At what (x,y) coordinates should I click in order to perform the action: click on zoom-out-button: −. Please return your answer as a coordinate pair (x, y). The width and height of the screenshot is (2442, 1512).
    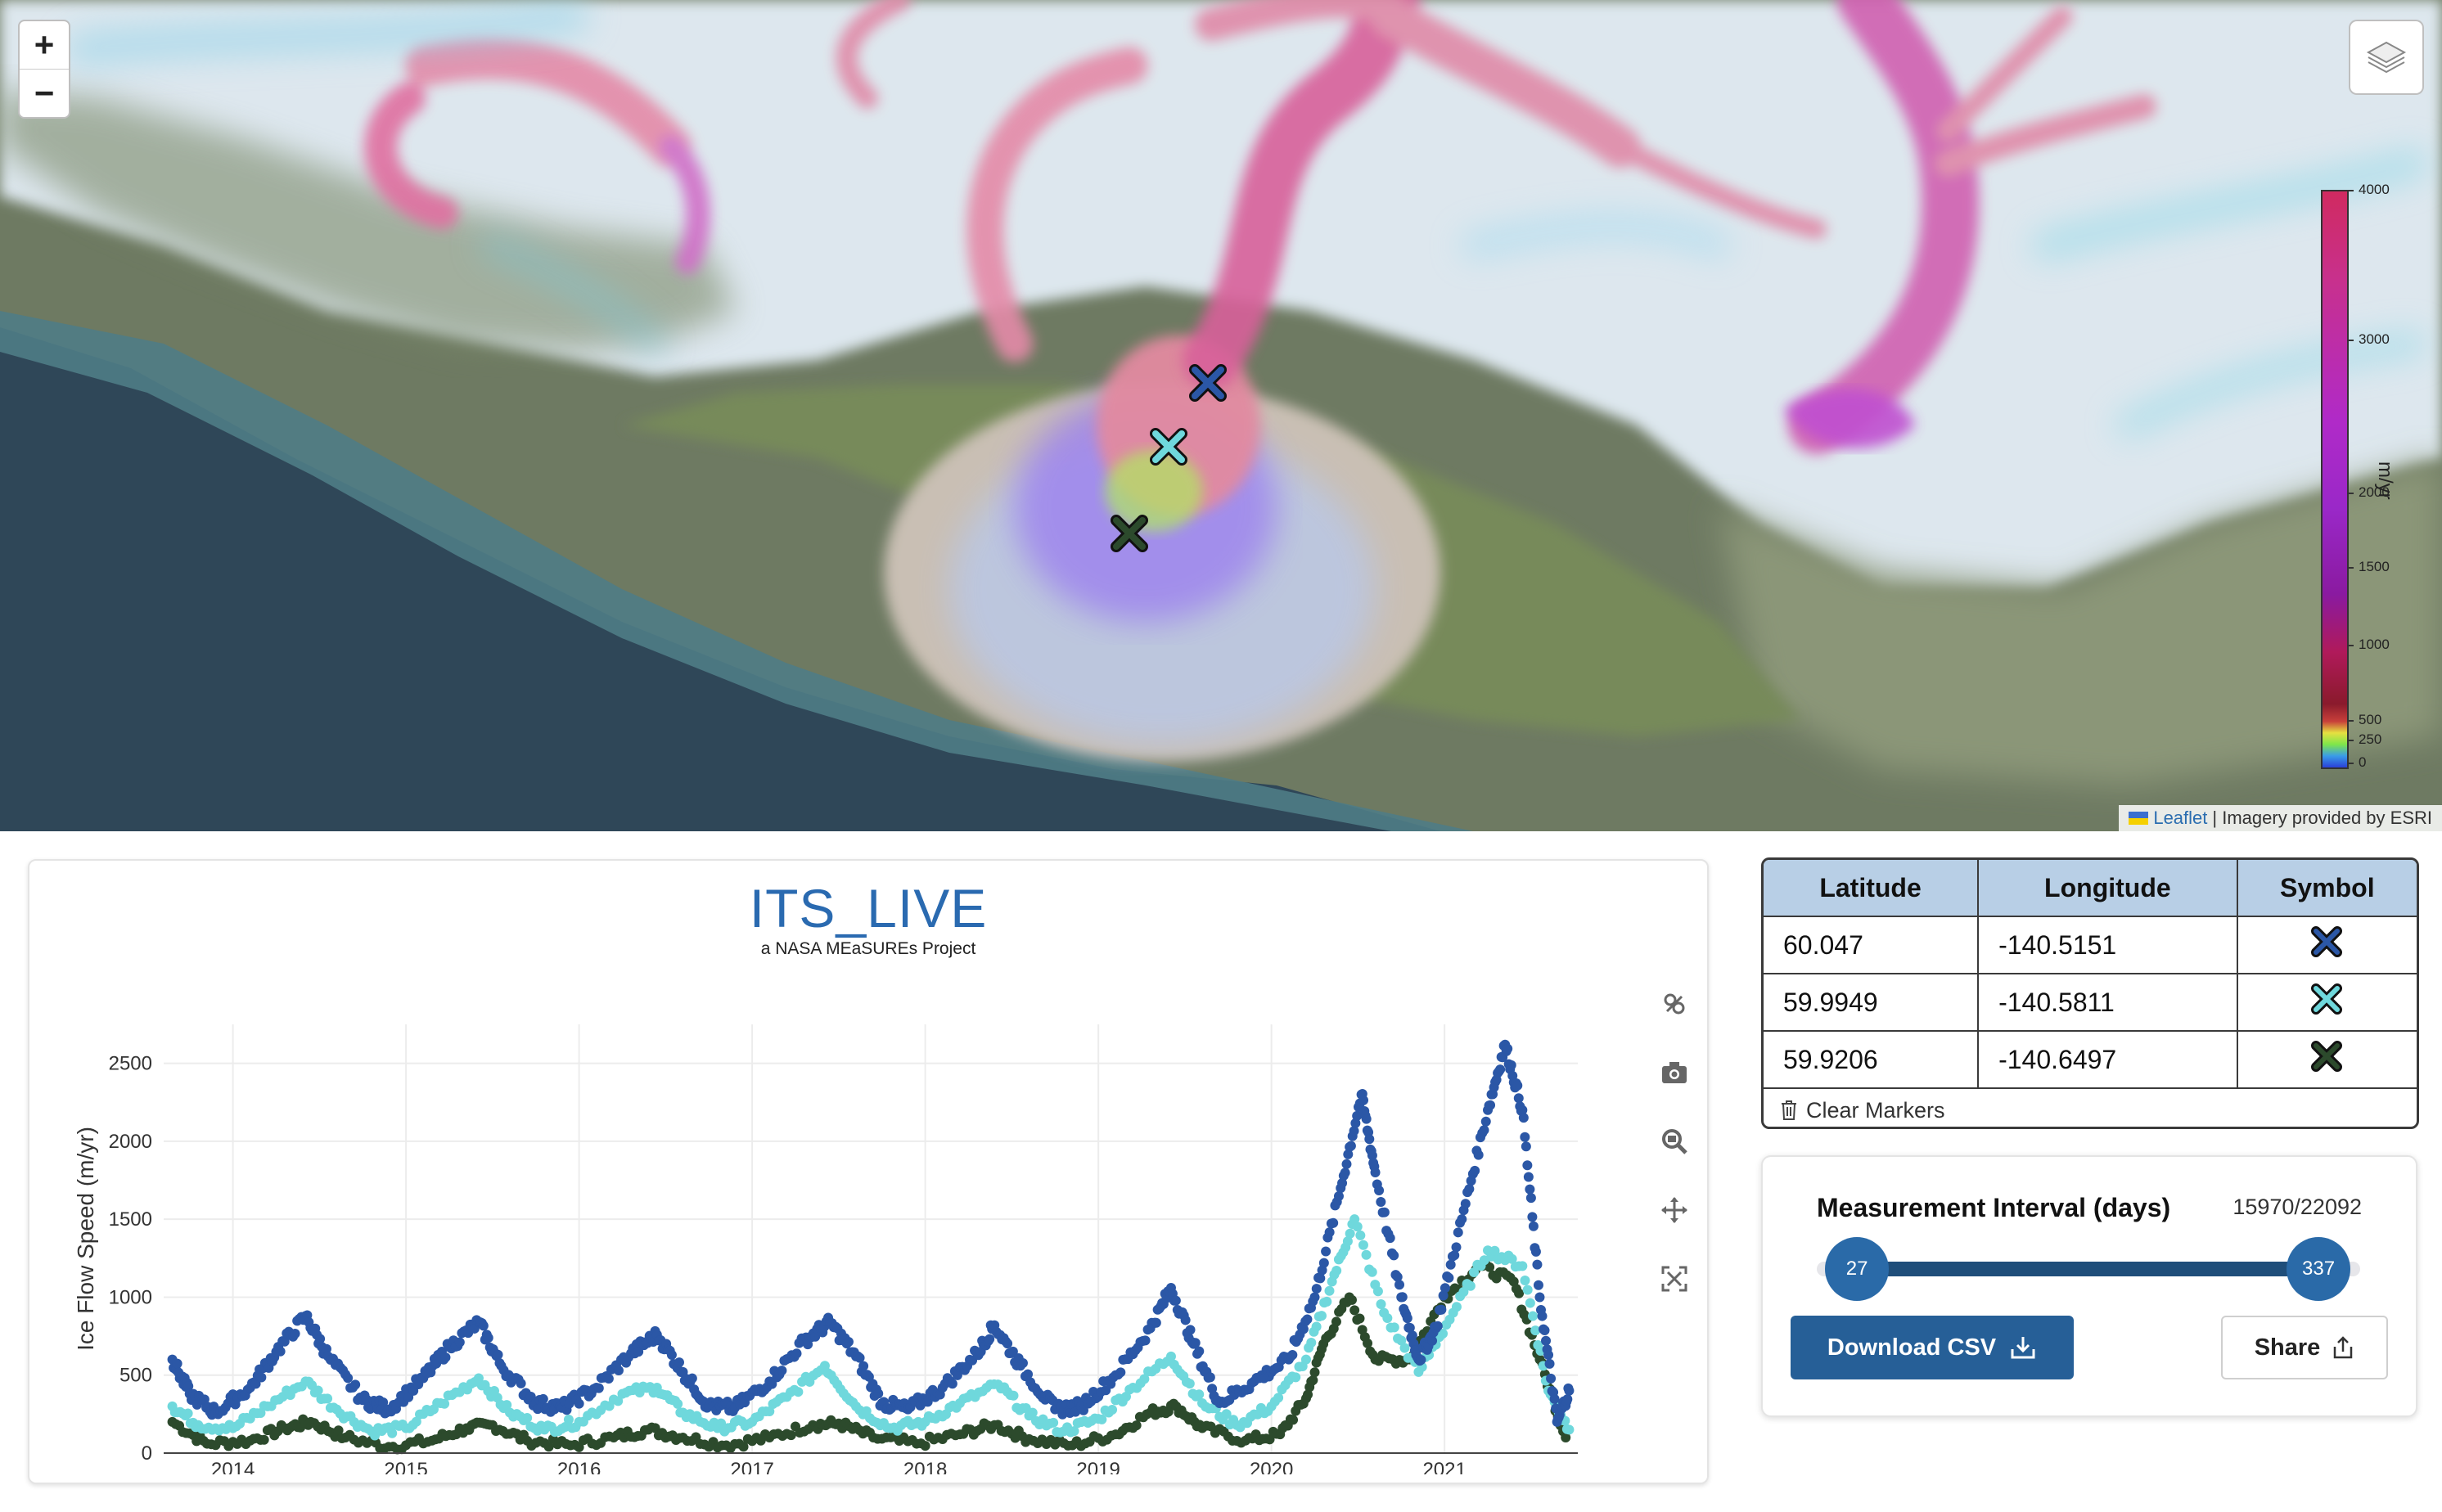
    Looking at the image, I should click on (44, 93).